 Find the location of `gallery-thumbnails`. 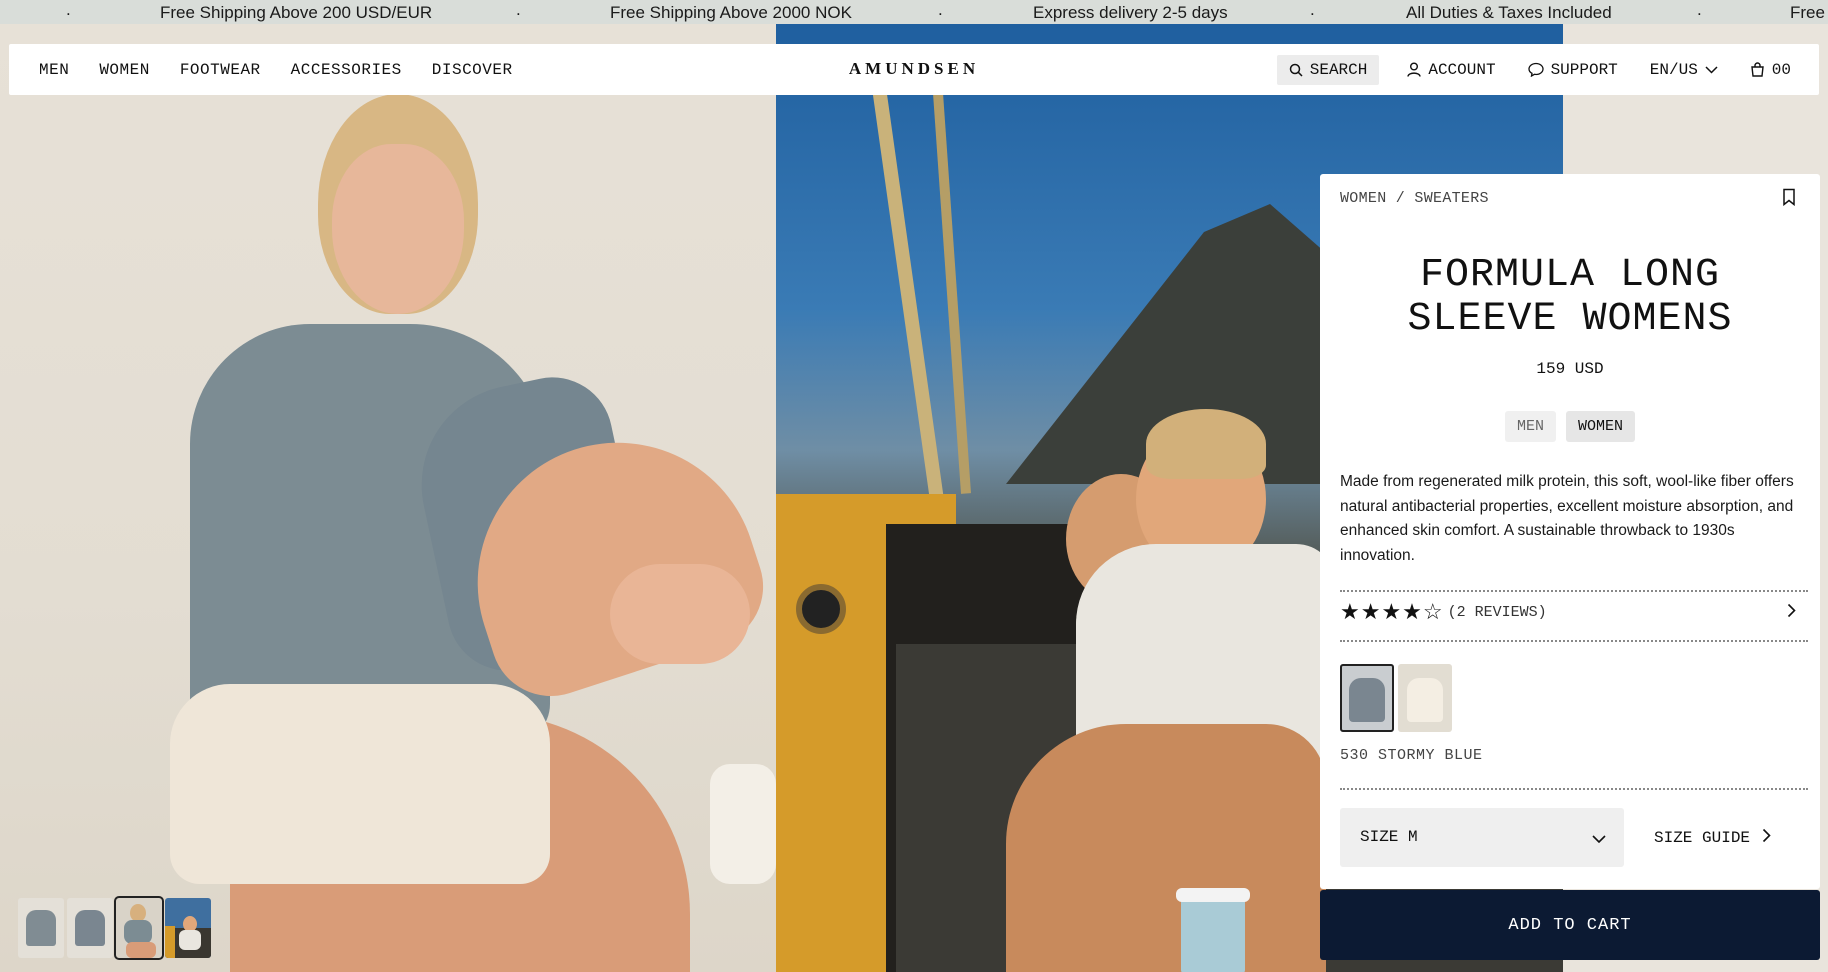

gallery-thumbnails is located at coordinates (114, 928).